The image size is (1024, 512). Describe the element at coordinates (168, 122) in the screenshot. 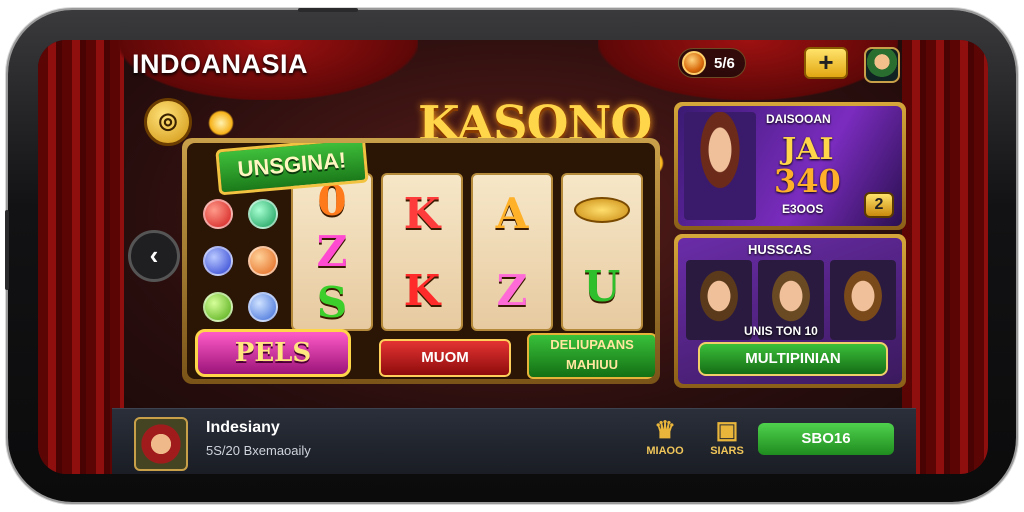

I see `coin-ring-icon: ◎` at that location.